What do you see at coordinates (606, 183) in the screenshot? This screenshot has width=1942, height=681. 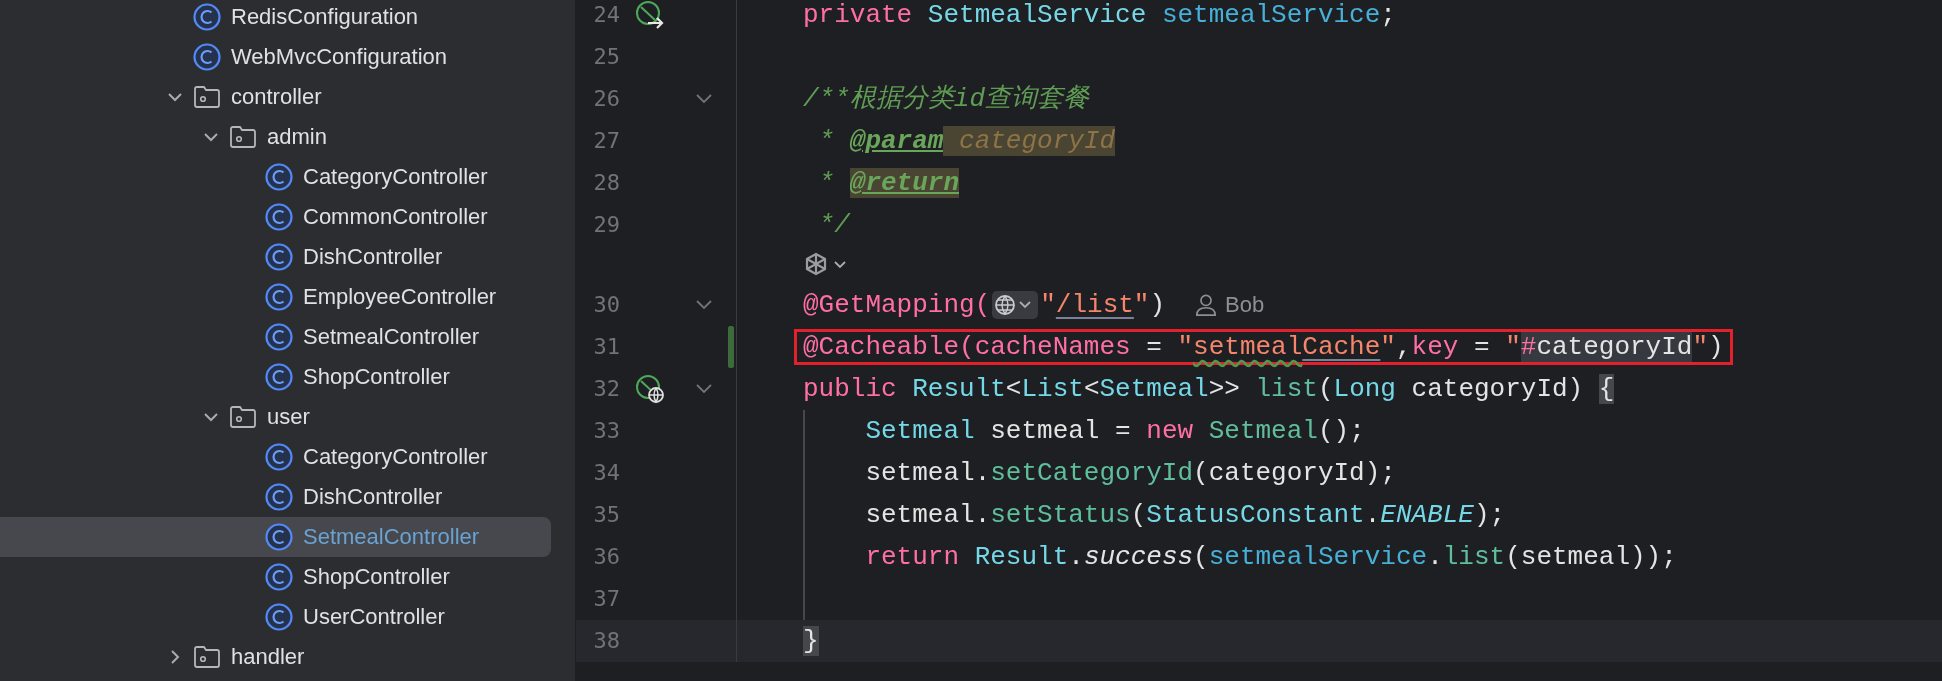 I see `line-number: 28` at bounding box center [606, 183].